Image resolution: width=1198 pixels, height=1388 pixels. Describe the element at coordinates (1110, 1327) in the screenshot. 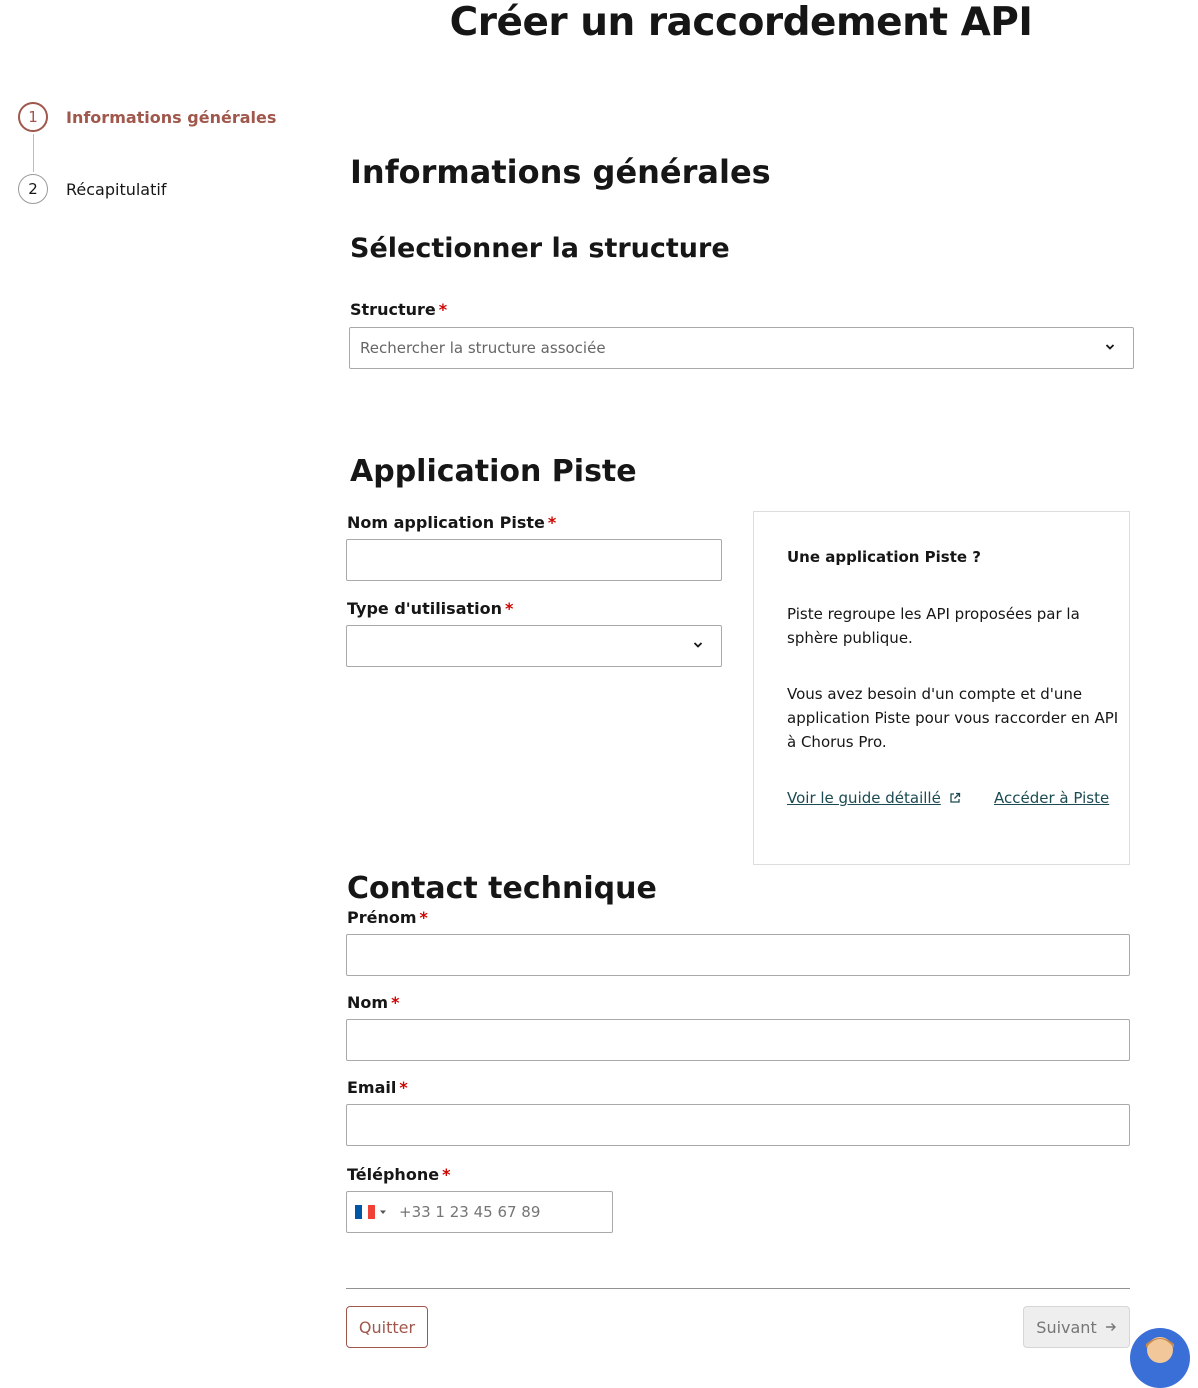

I see `arrow-right-icon` at that location.